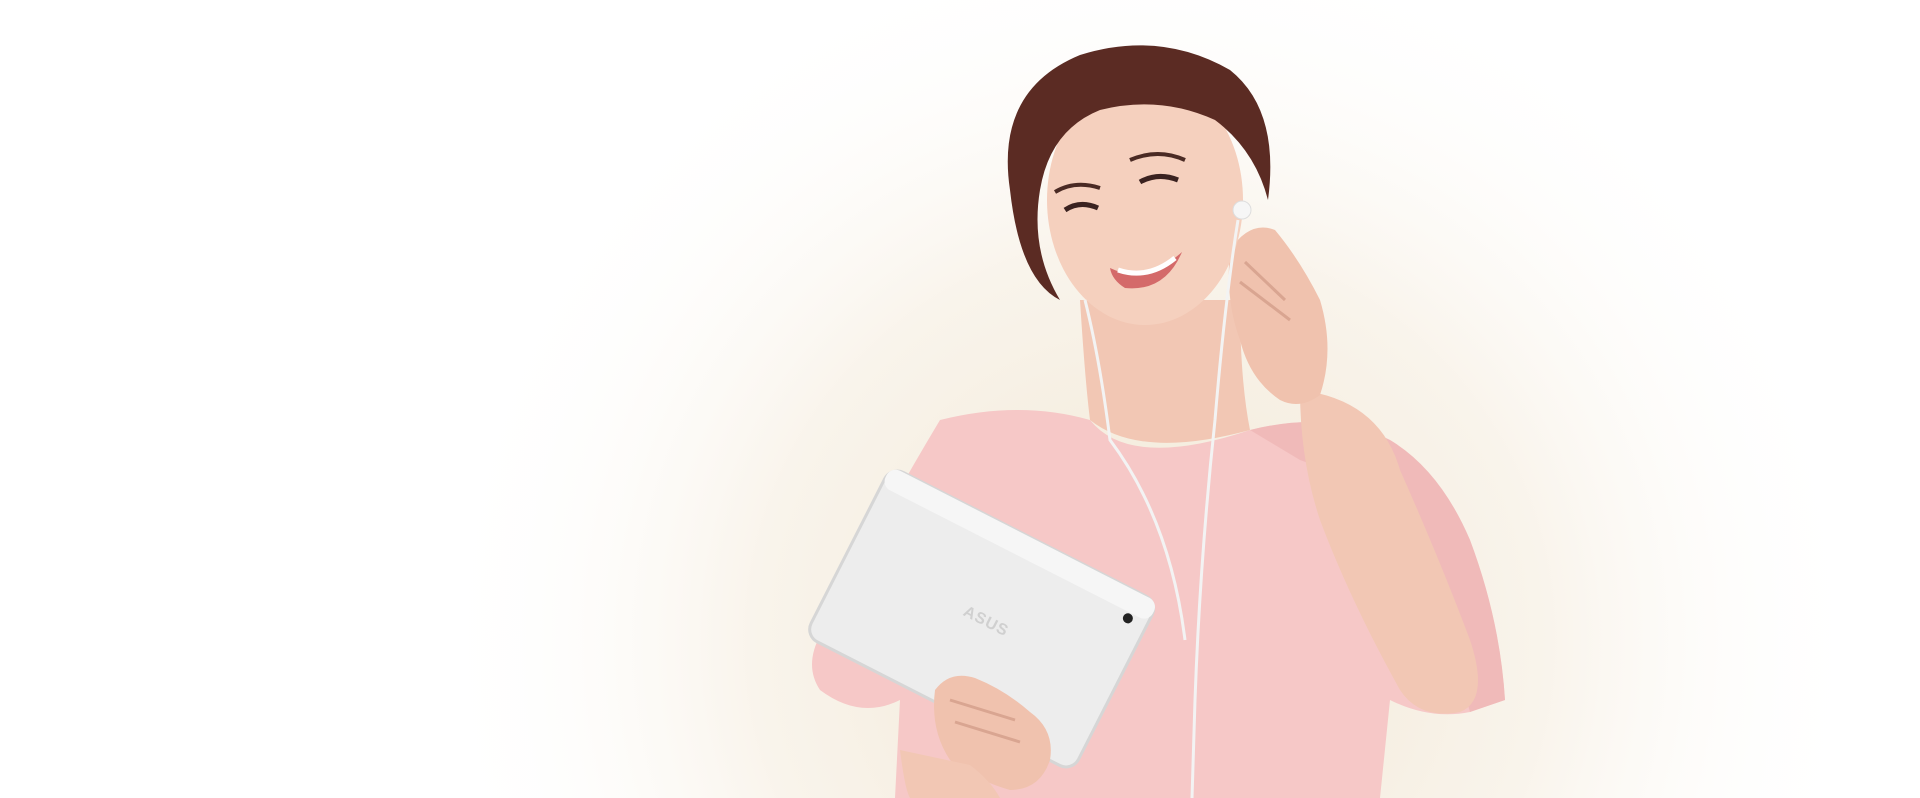 The width and height of the screenshot is (1920, 798). Describe the element at coordinates (1278, 315) in the screenshot. I see `raised-hand` at that location.